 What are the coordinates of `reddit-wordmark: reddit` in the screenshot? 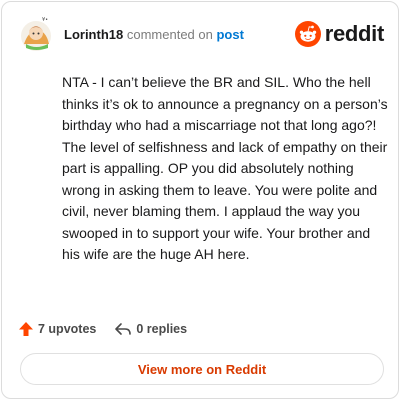 It's located at (354, 33).